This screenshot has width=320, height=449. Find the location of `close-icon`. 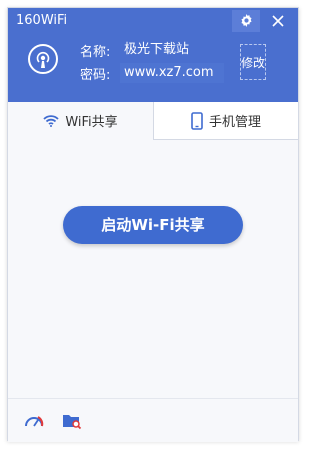

close-icon is located at coordinates (278, 21).